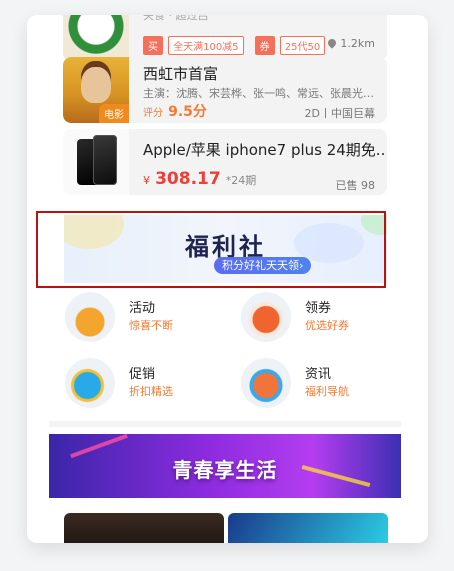  I want to click on movie-poster: 电影, so click(96, 90).